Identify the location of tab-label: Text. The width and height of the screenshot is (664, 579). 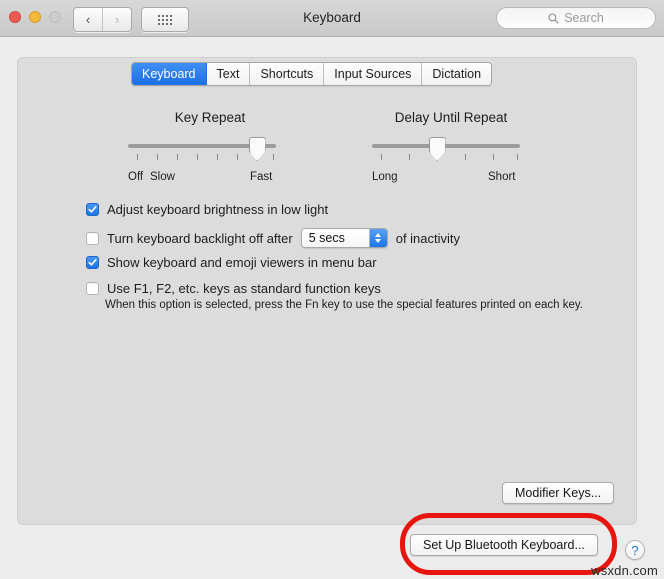
(228, 74).